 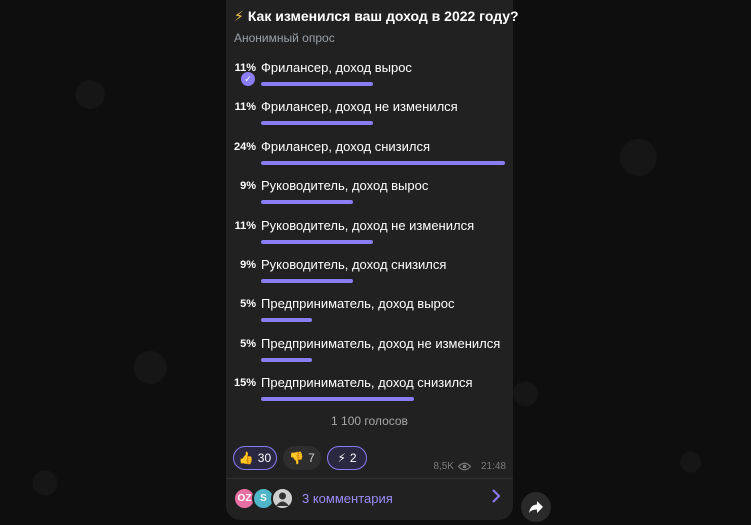 I want to click on comments-label: 3 комментария, so click(x=347, y=498).